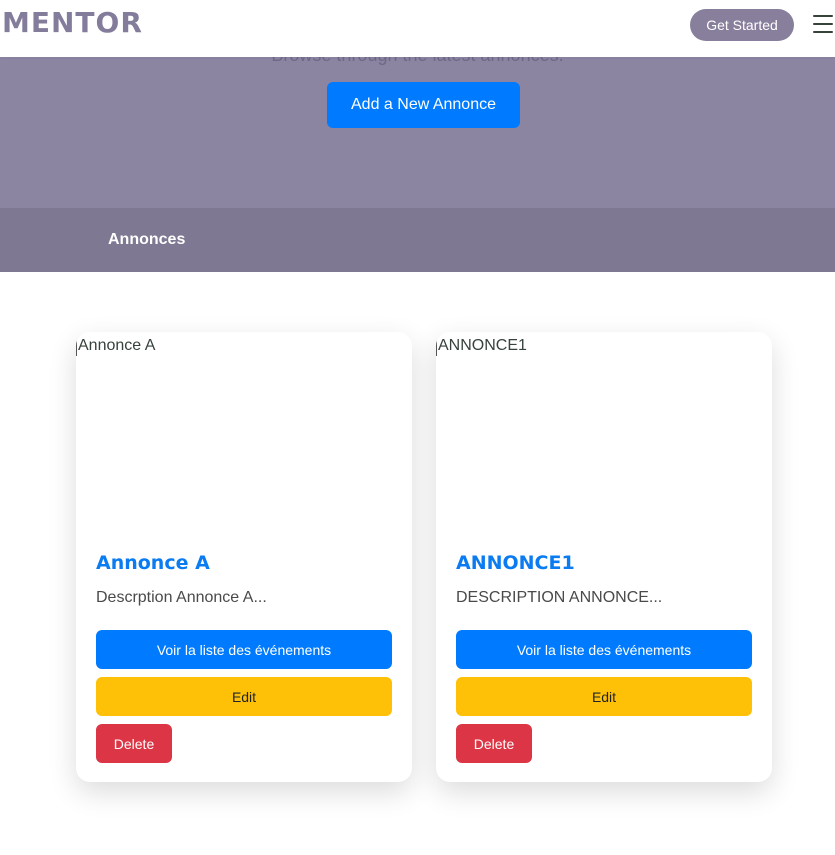  I want to click on breadcrumb-band: Annonces, so click(417, 240).